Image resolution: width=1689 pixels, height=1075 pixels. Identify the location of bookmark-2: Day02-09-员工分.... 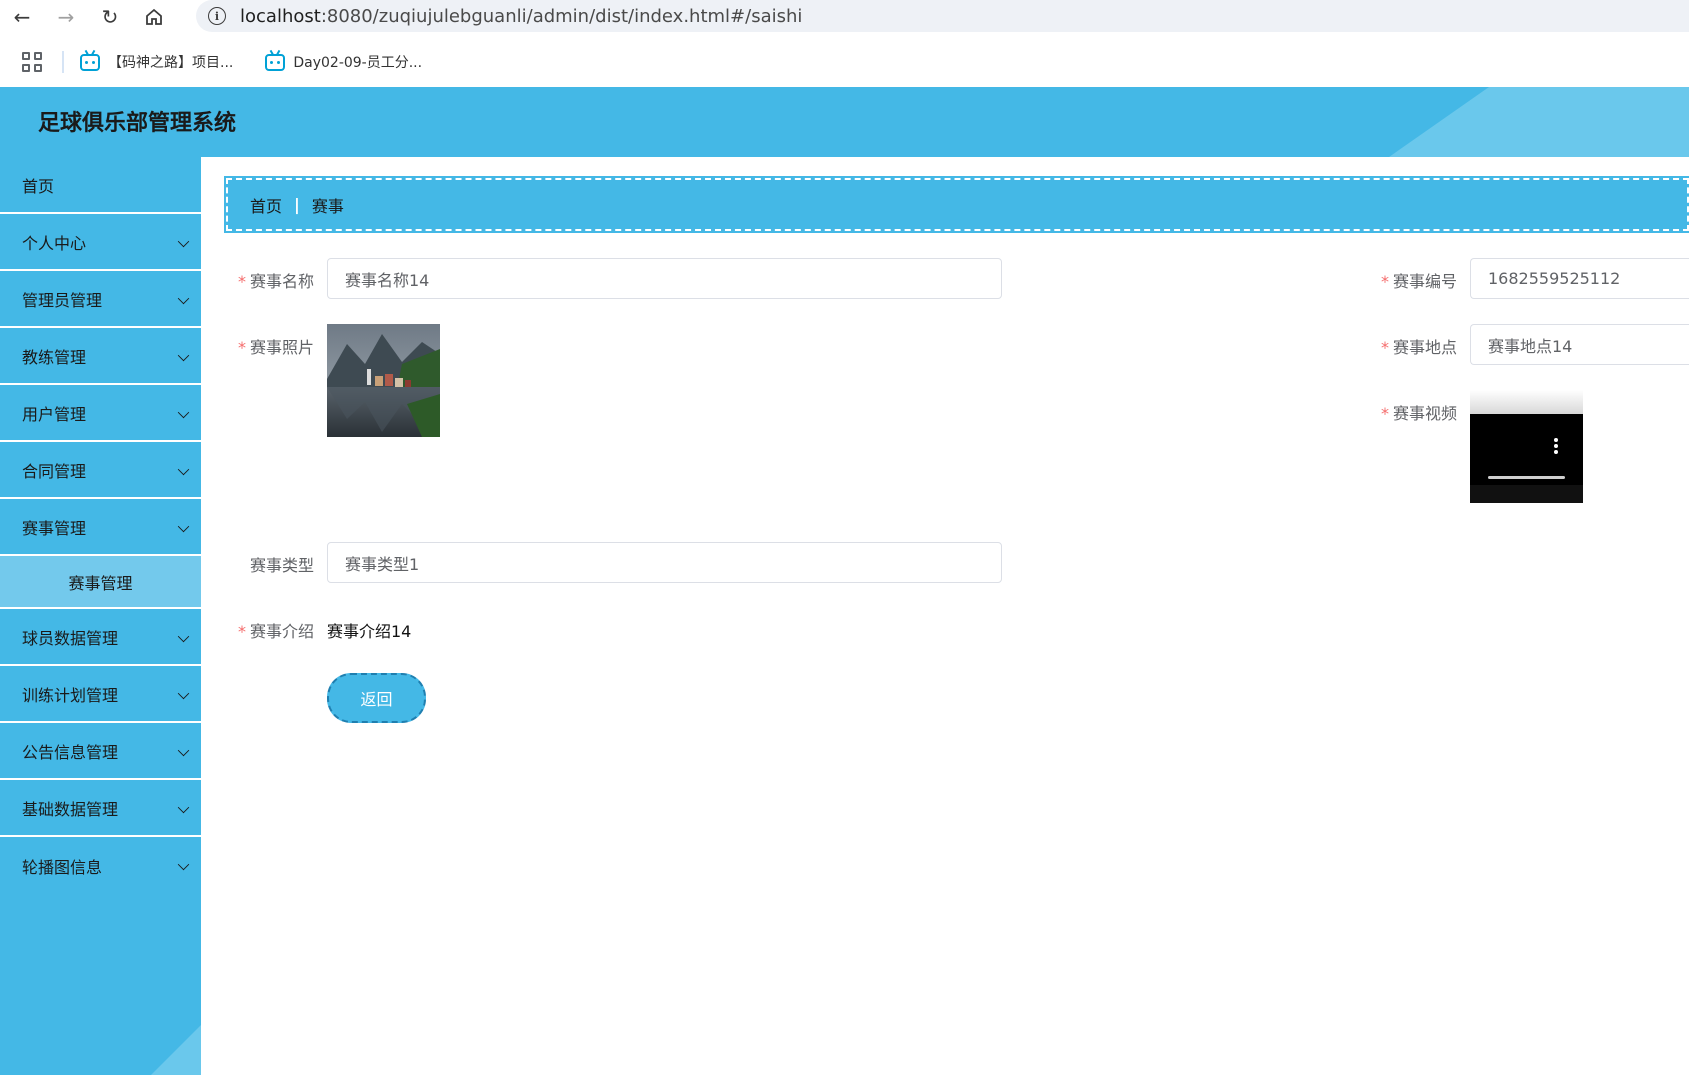
(344, 60).